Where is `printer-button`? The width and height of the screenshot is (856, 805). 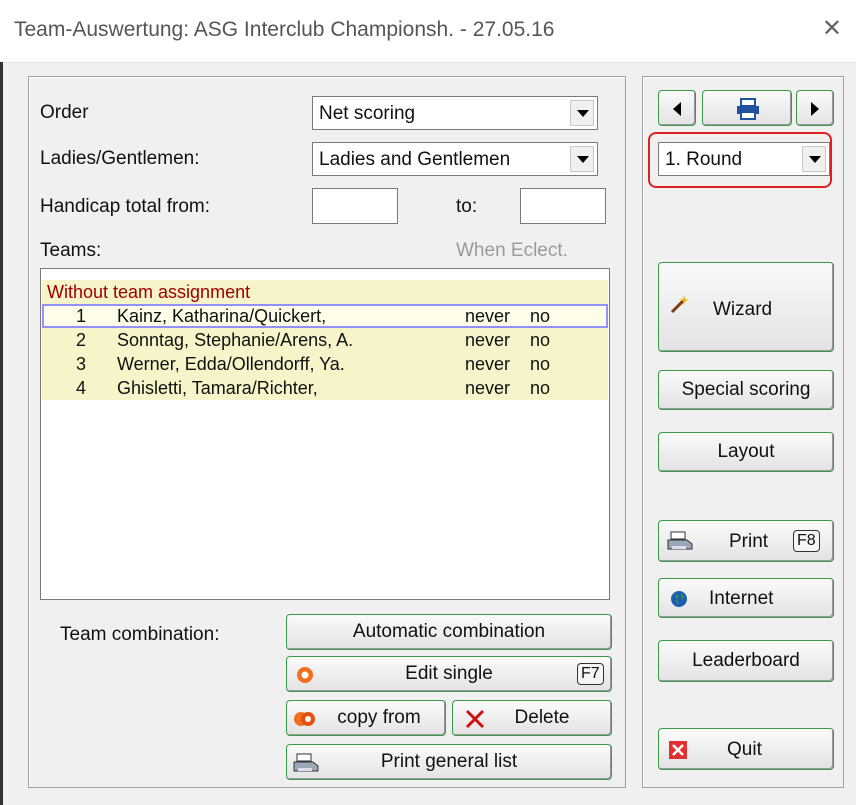 printer-button is located at coordinates (747, 108).